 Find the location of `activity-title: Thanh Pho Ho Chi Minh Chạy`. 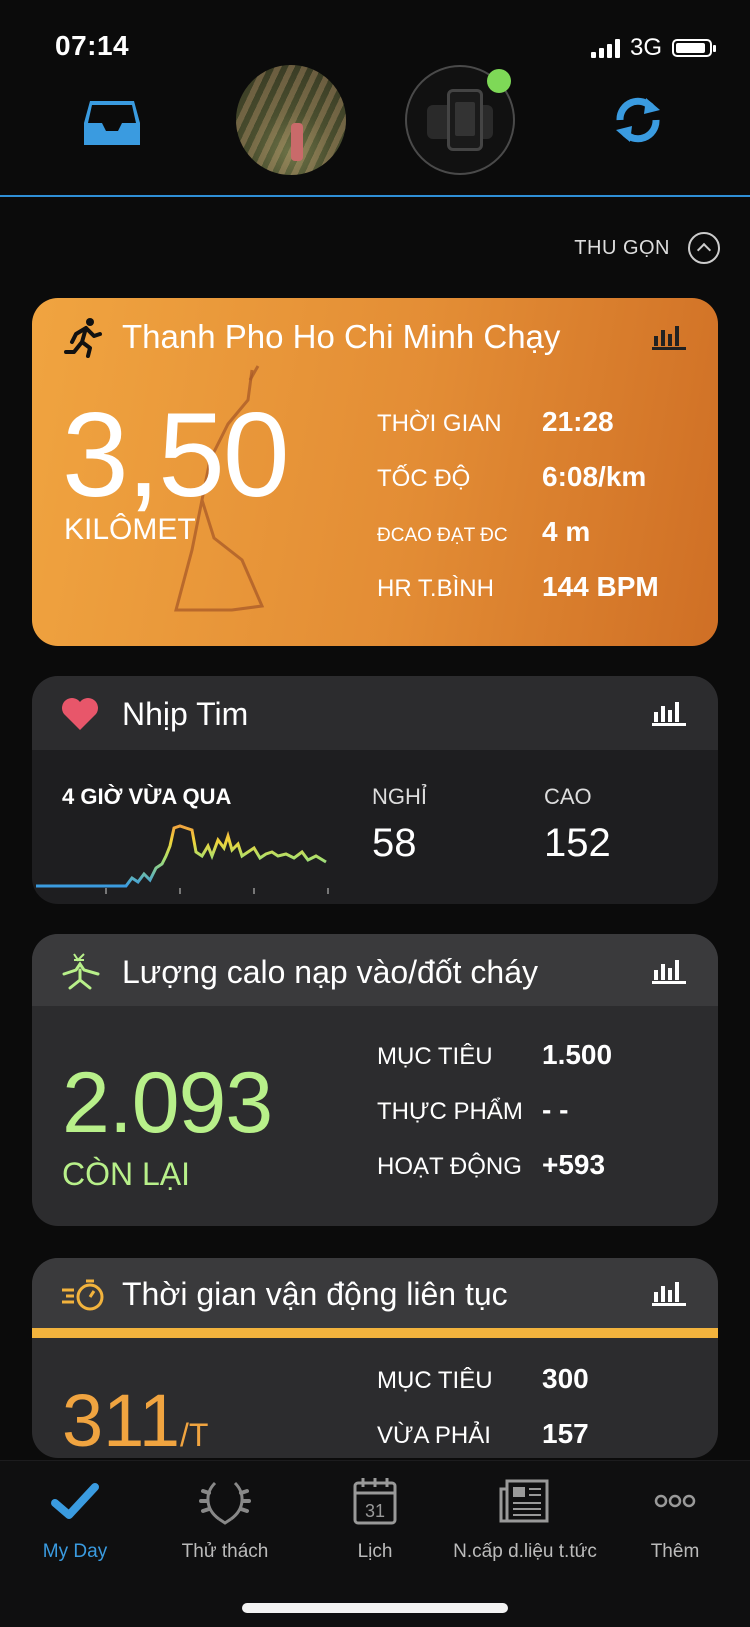

activity-title: Thanh Pho Ho Chi Minh Chạy is located at coordinates (341, 336).